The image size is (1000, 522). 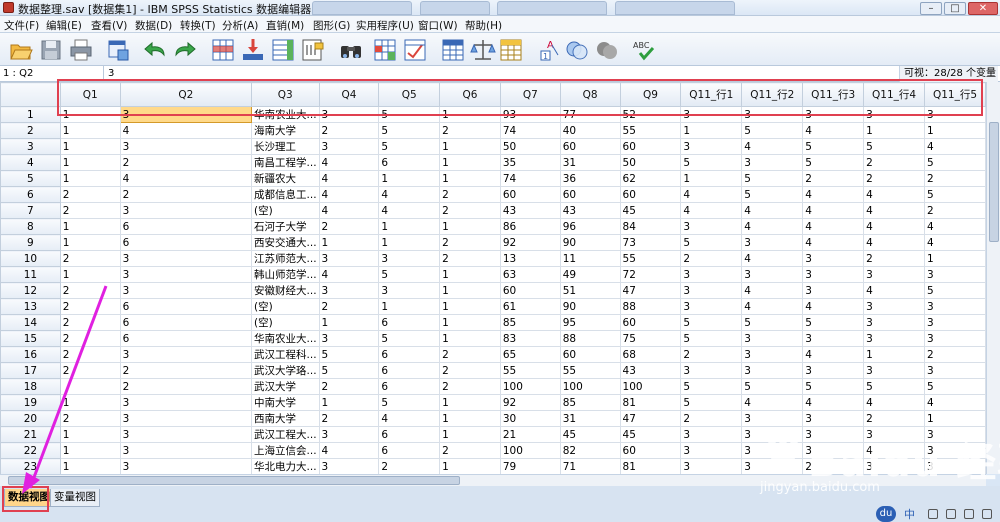 What do you see at coordinates (590, 146) in the screenshot?
I see `data-cell: 60` at bounding box center [590, 146].